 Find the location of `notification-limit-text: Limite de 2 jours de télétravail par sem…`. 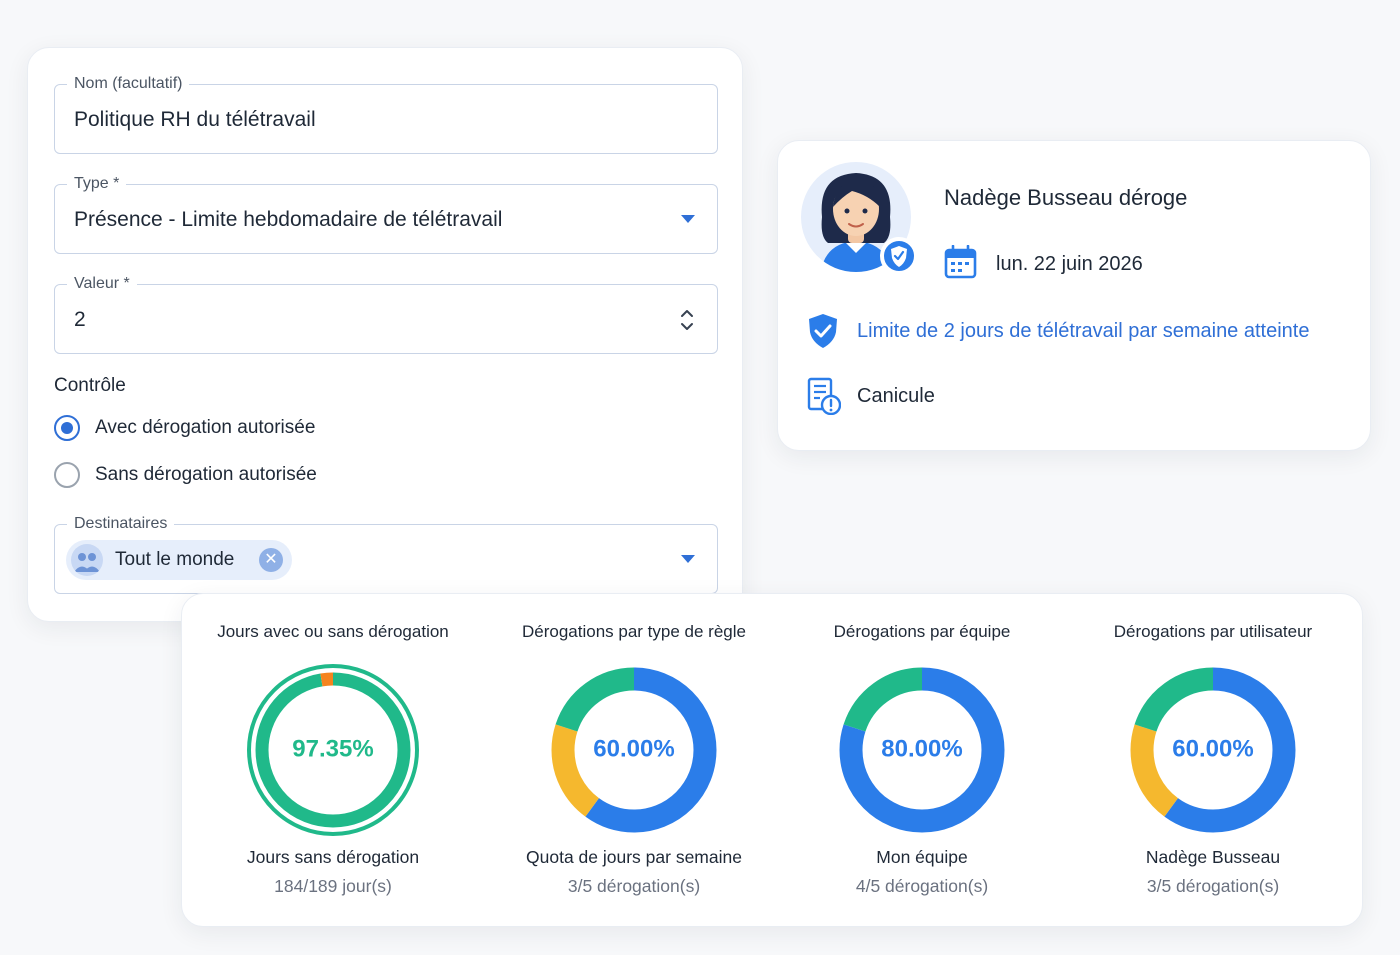

notification-limit-text: Limite de 2 jours de télétravail par sem… is located at coordinates (1083, 331).